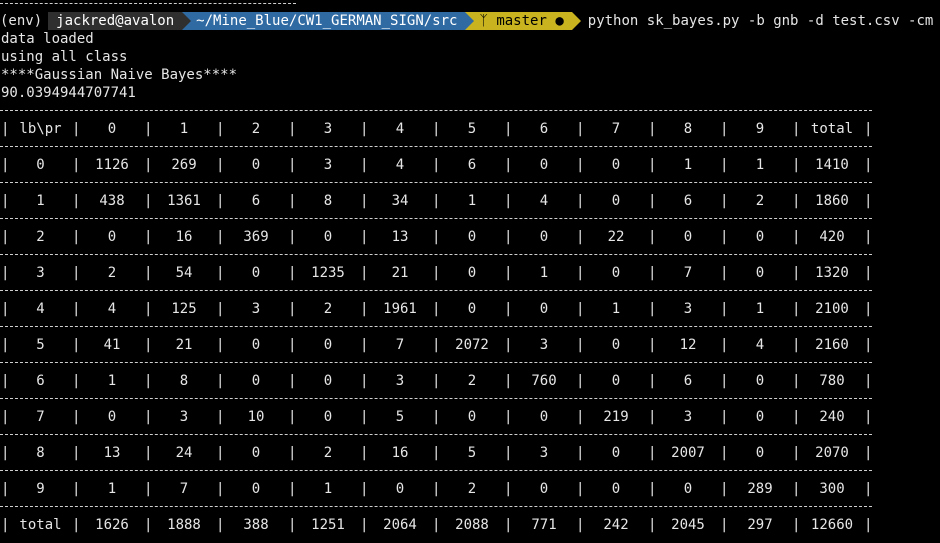 This screenshot has height=543, width=940. I want to click on top-dashed-line, so click(148, 3).